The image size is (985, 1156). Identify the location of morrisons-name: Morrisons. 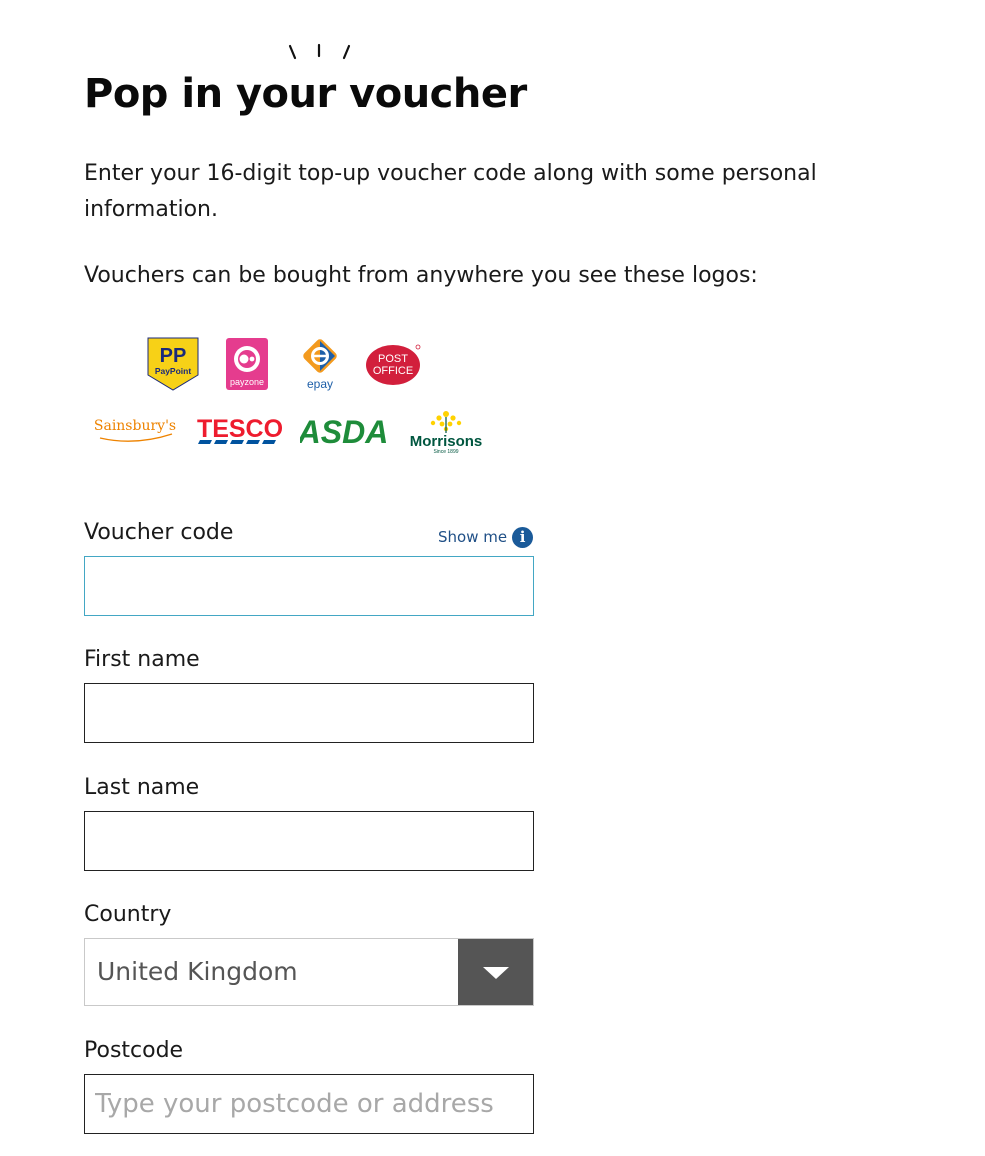
(446, 441).